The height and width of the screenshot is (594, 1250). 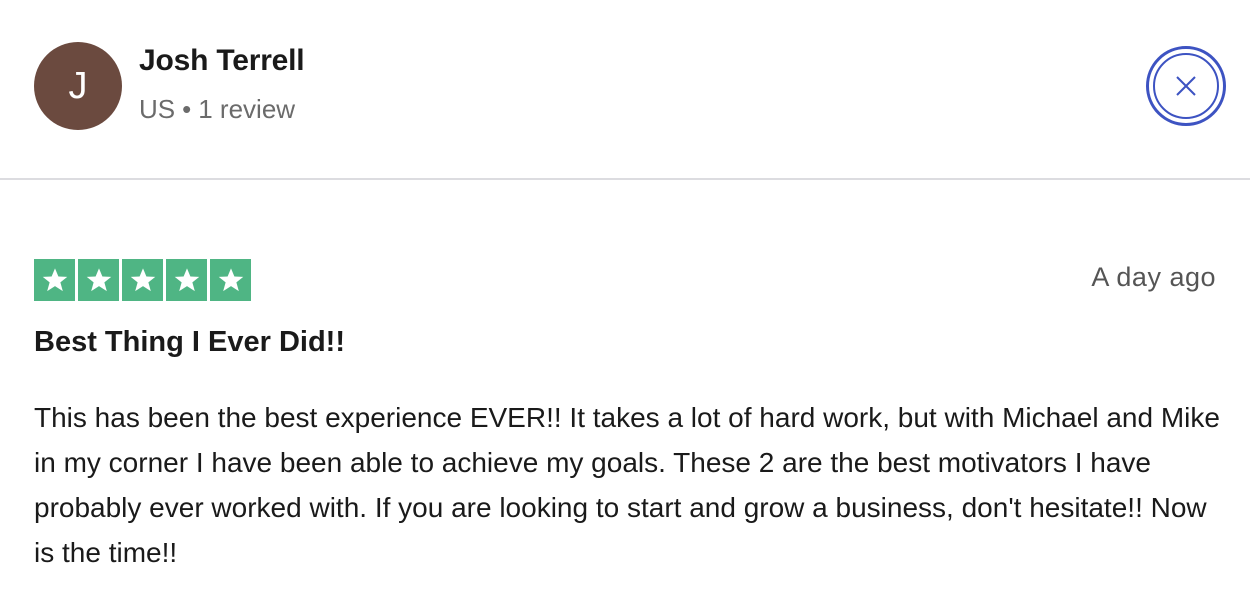 I want to click on close-button-ring, so click(x=1186, y=86).